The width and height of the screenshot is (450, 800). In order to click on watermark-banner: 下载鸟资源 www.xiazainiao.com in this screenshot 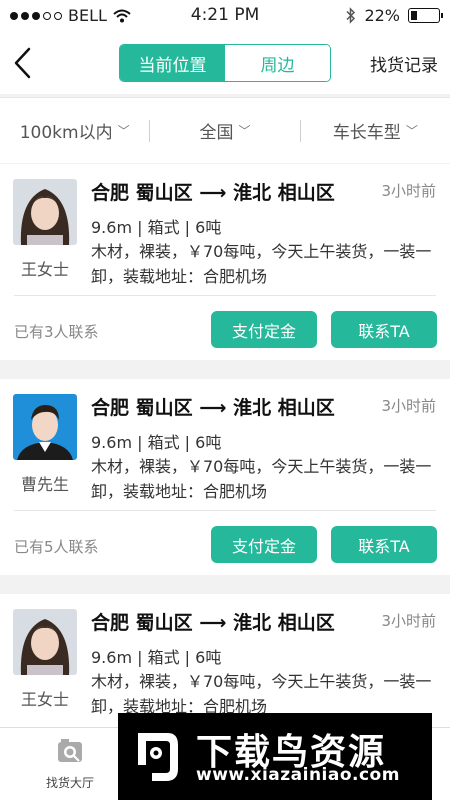, I will do `click(275, 756)`.